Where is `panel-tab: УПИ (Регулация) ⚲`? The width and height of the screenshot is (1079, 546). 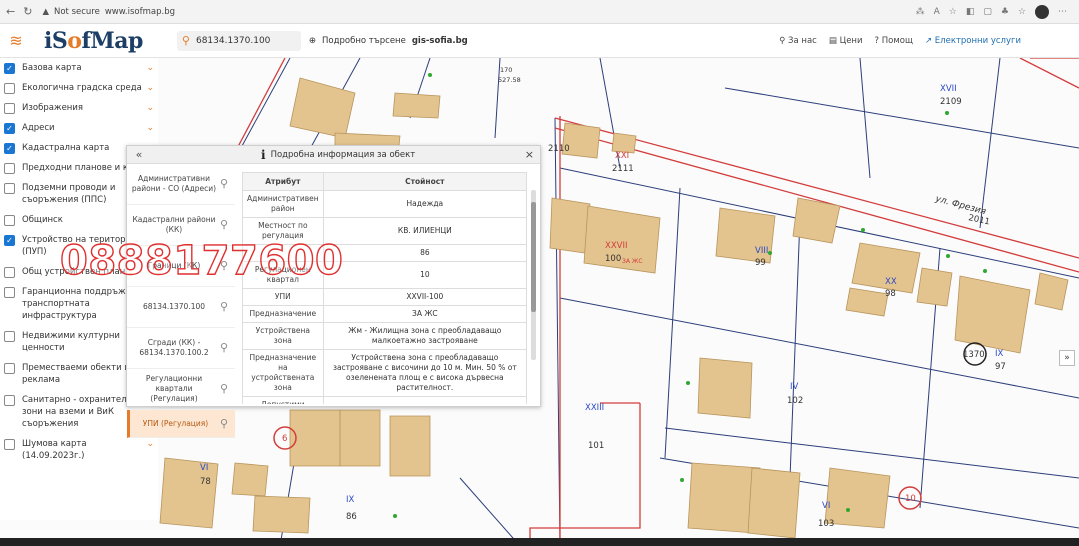
panel-tab: УПИ (Регулация) ⚲ is located at coordinates (181, 424).